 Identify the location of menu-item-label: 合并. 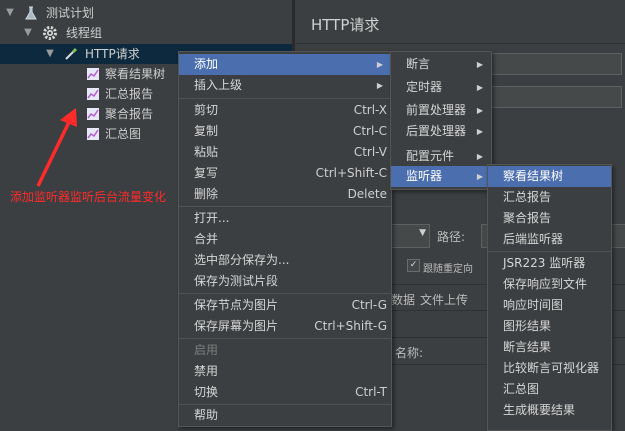
(206, 239).